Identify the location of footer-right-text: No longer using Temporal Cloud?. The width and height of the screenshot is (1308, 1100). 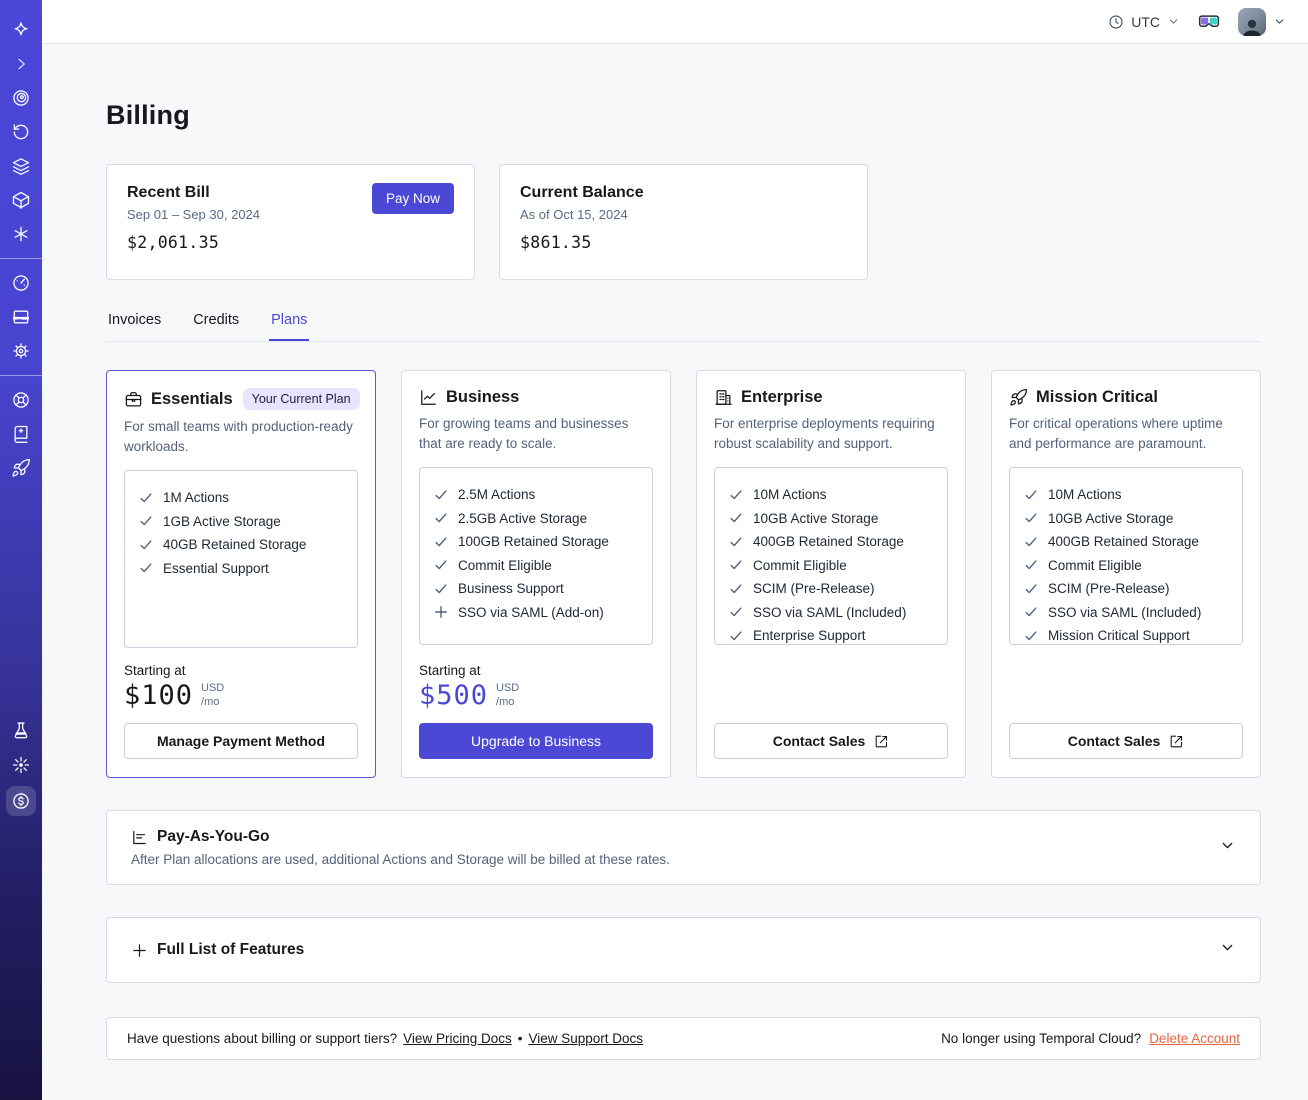
(1041, 1038).